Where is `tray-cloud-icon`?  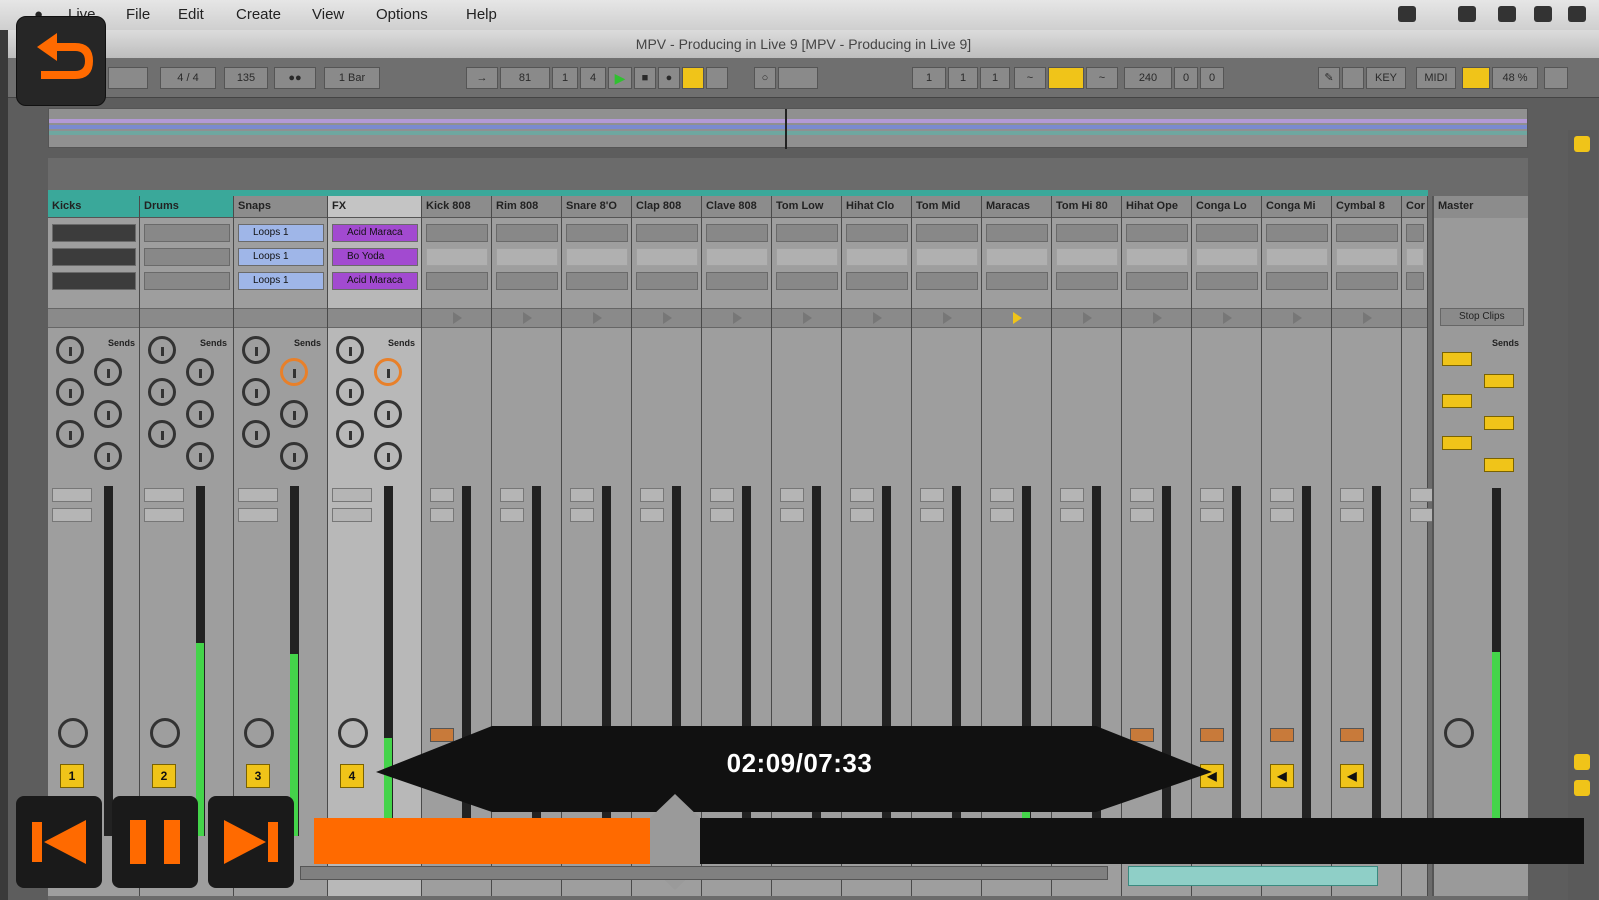
tray-cloud-icon is located at coordinates (1467, 14).